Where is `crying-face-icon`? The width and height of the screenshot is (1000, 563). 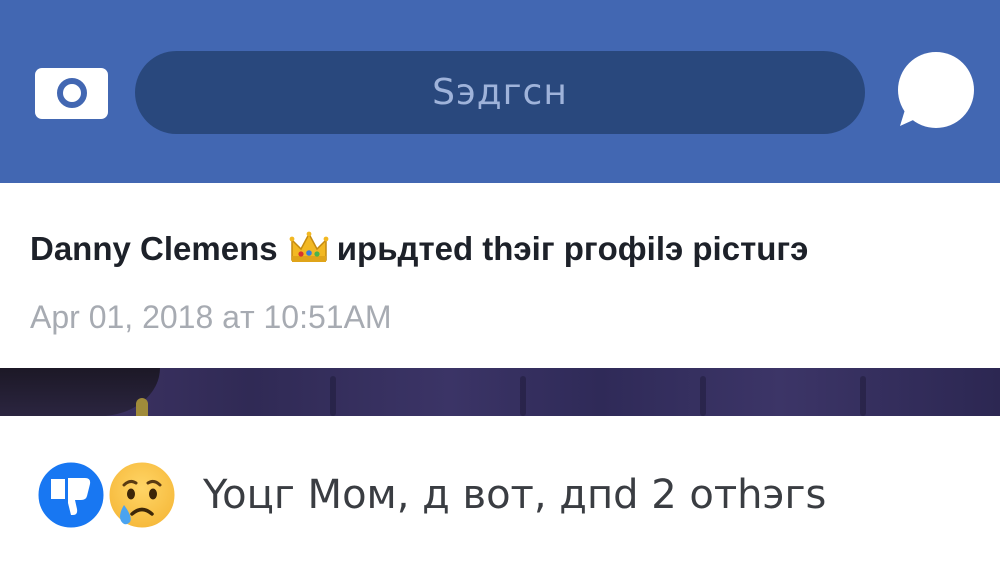 crying-face-icon is located at coordinates (142, 495).